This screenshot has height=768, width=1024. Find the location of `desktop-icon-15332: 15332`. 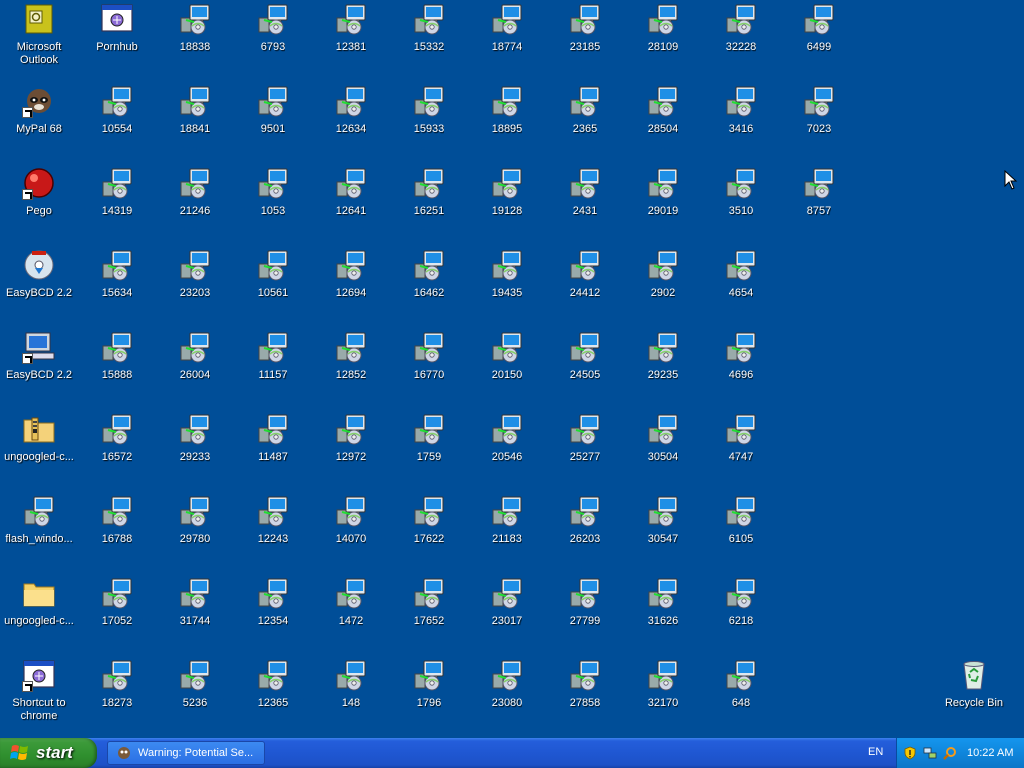

desktop-icon-15332: 15332 is located at coordinates (429, 42).